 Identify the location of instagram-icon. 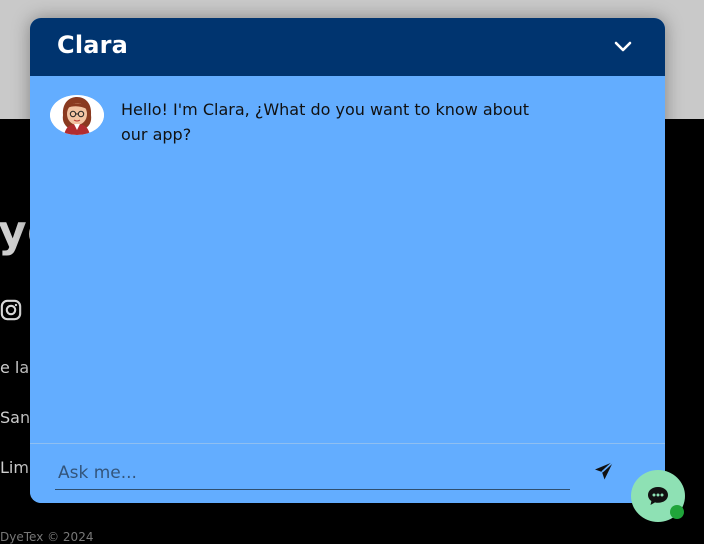
(11, 310).